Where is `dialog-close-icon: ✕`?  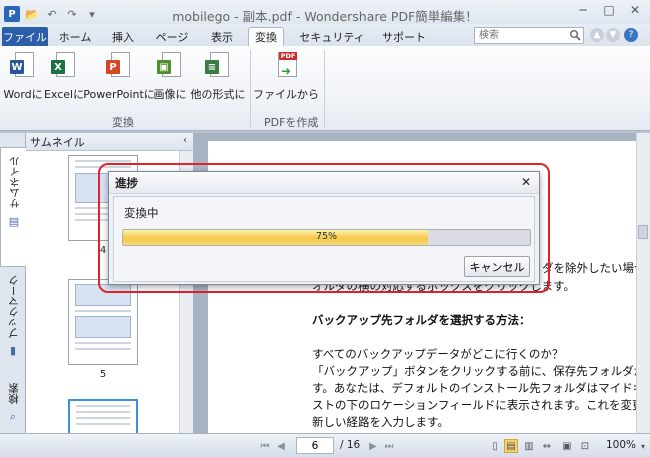
dialog-close-icon: ✕ is located at coordinates (526, 182).